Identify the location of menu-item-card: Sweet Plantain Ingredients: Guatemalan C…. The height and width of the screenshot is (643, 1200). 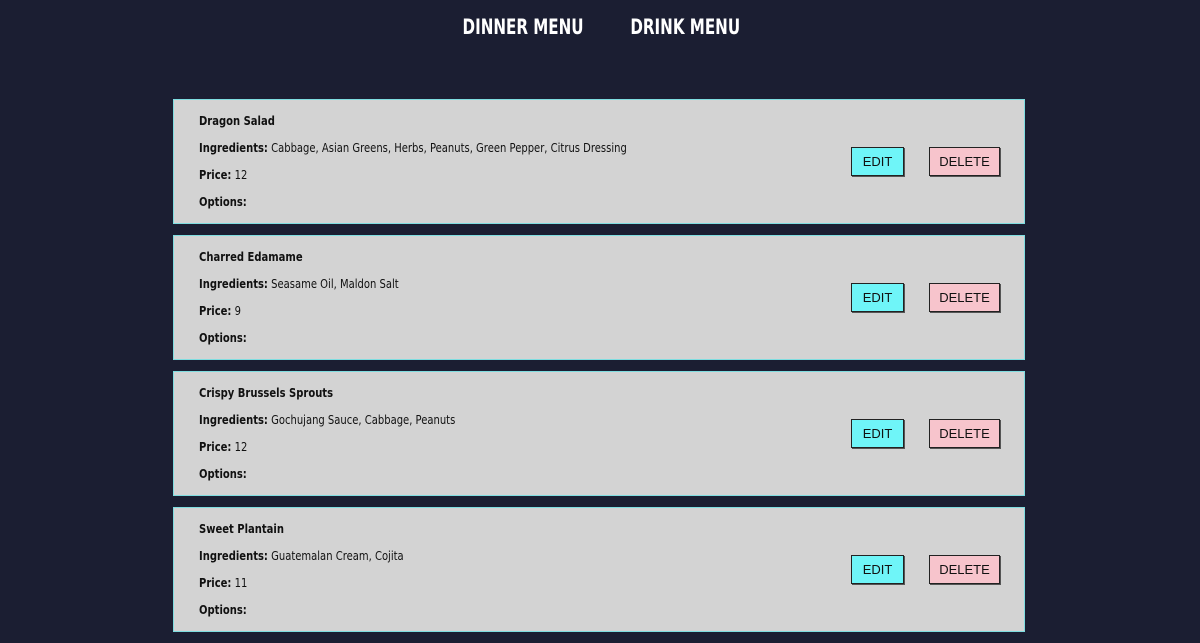
(599, 569).